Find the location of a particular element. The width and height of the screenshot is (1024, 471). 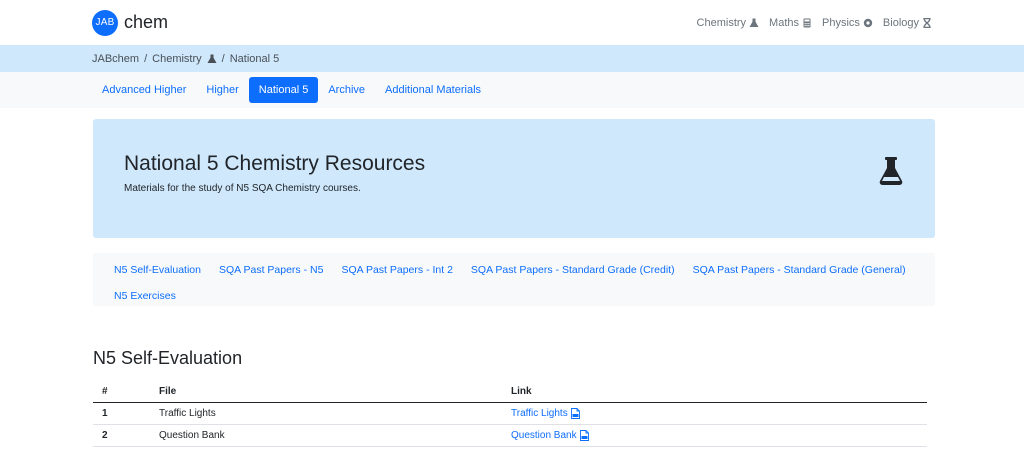

row-link-cell: Question Bank is located at coordinates (714, 435).